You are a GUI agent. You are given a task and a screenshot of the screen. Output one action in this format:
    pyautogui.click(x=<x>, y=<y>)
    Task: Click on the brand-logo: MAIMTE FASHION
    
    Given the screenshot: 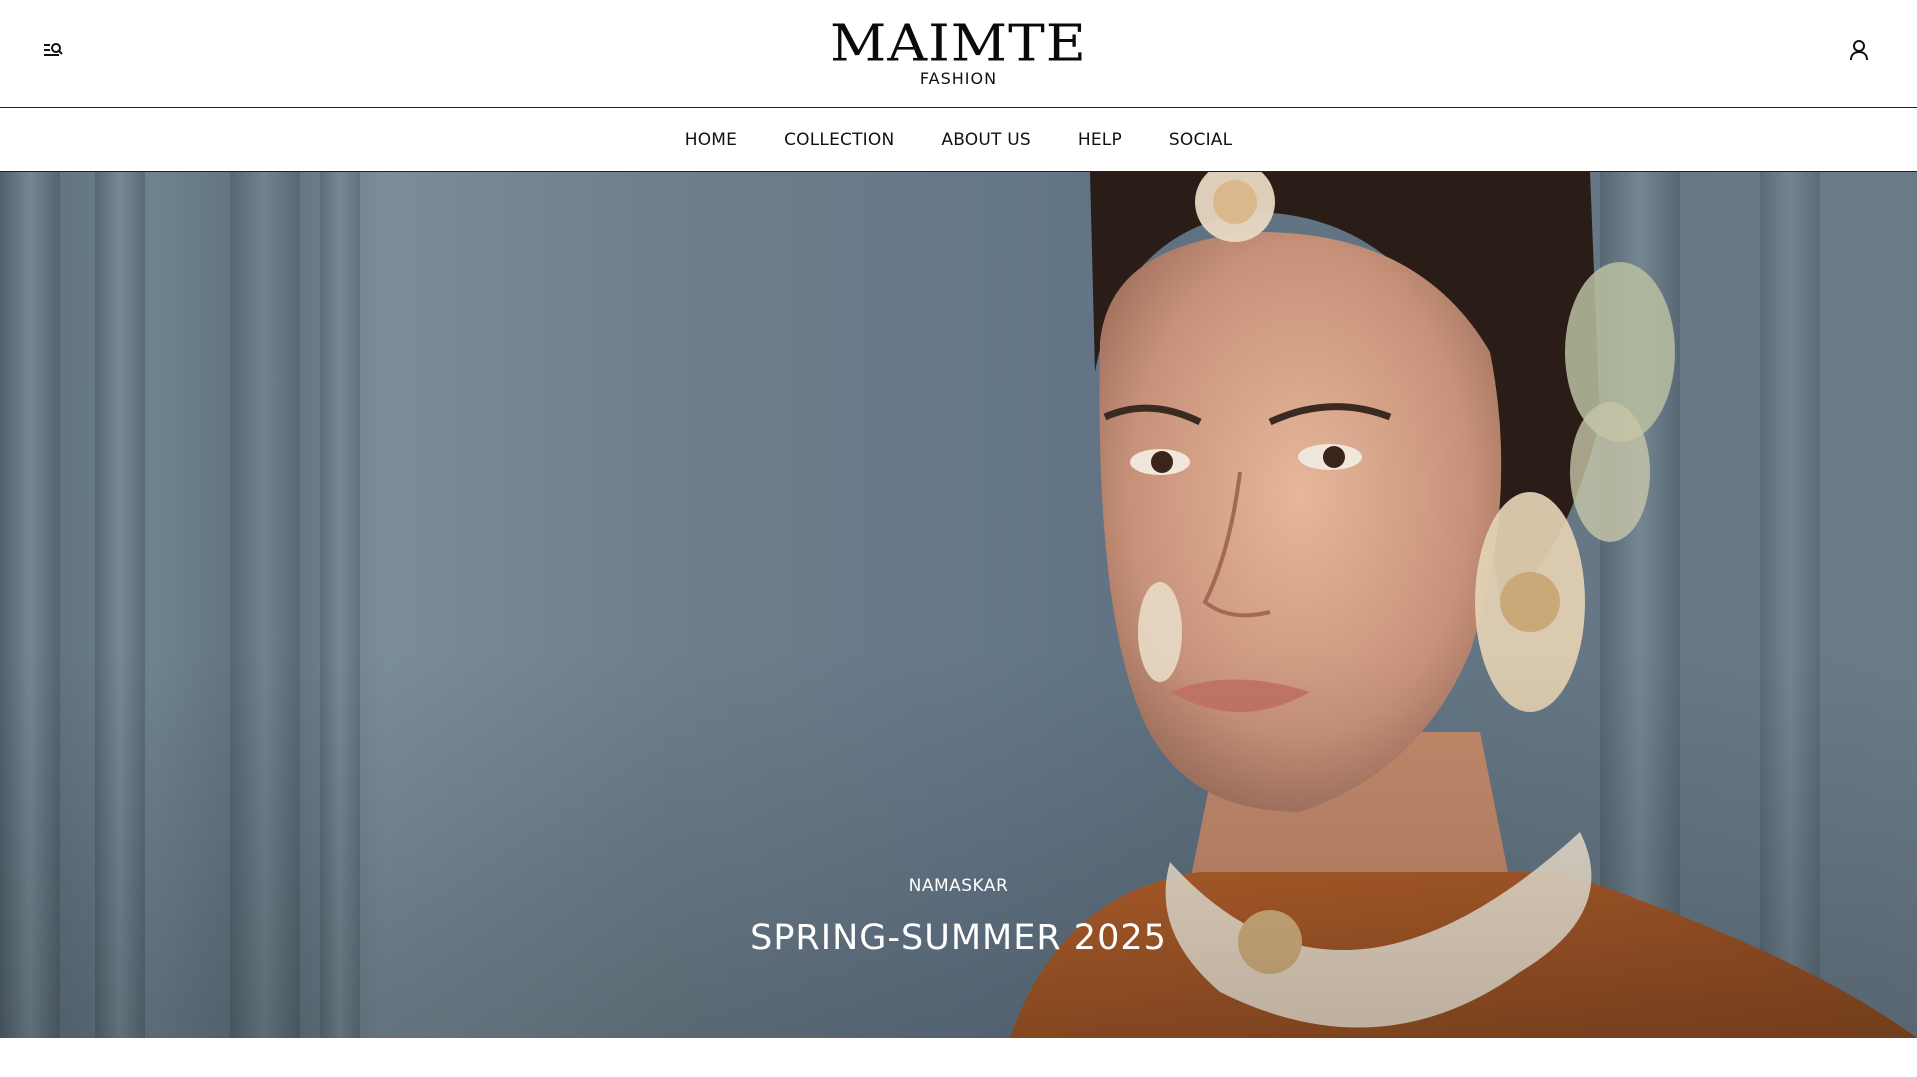 What is the action you would take?
    pyautogui.click(x=958, y=51)
    